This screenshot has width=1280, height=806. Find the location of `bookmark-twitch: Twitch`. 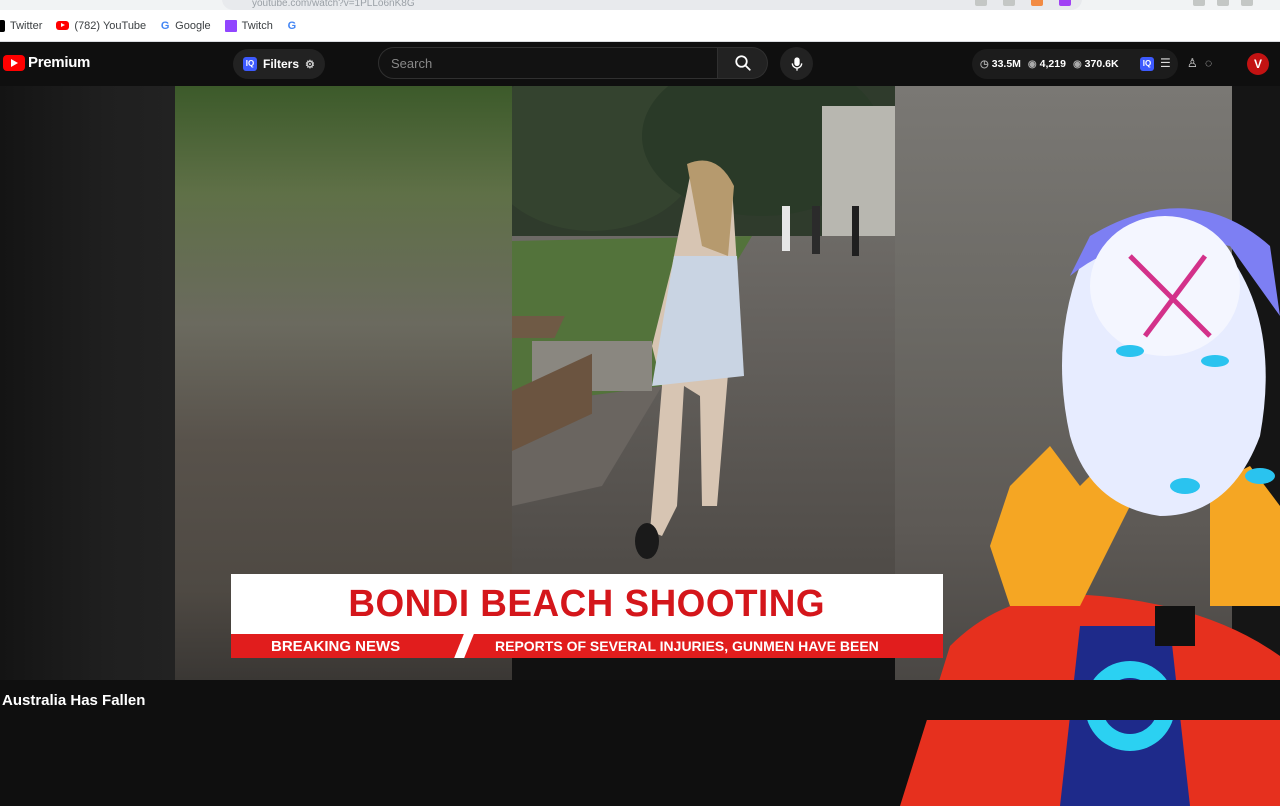

bookmark-twitch: Twitch is located at coordinates (248, 25).